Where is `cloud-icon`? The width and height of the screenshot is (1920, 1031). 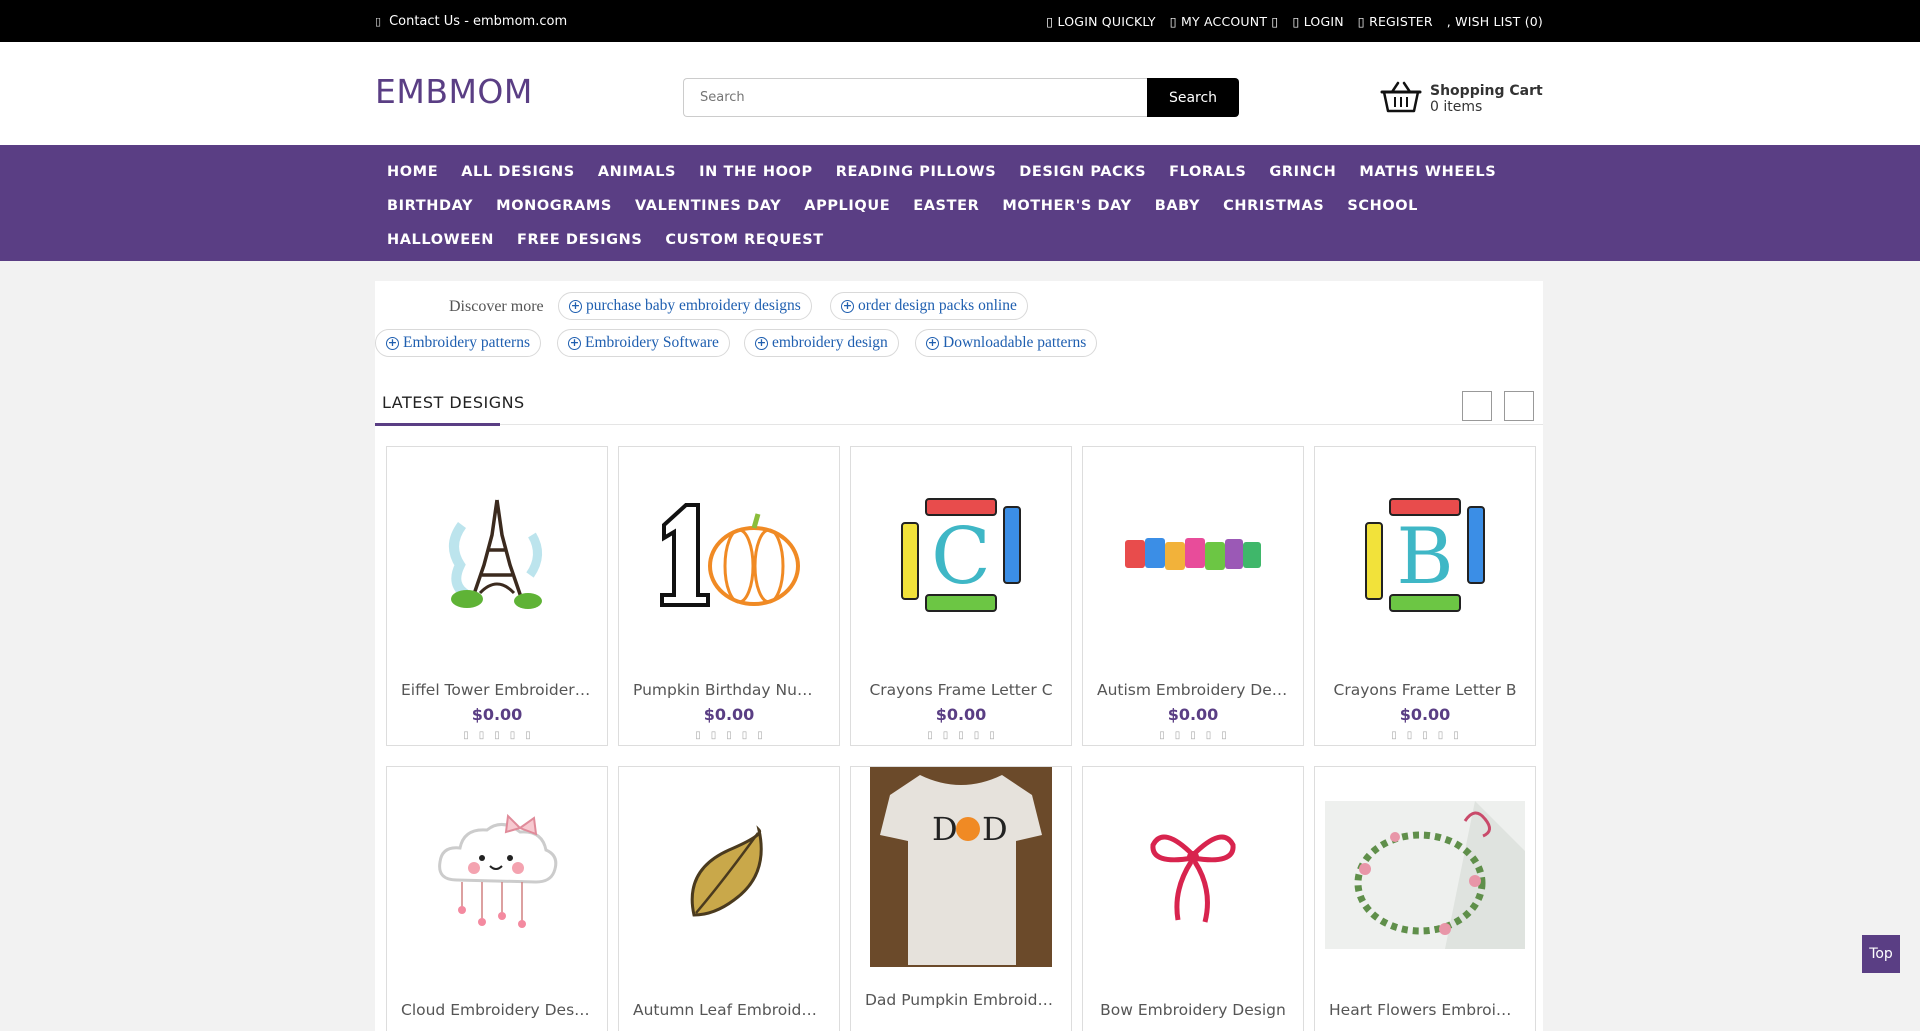
cloud-icon is located at coordinates (497, 877).